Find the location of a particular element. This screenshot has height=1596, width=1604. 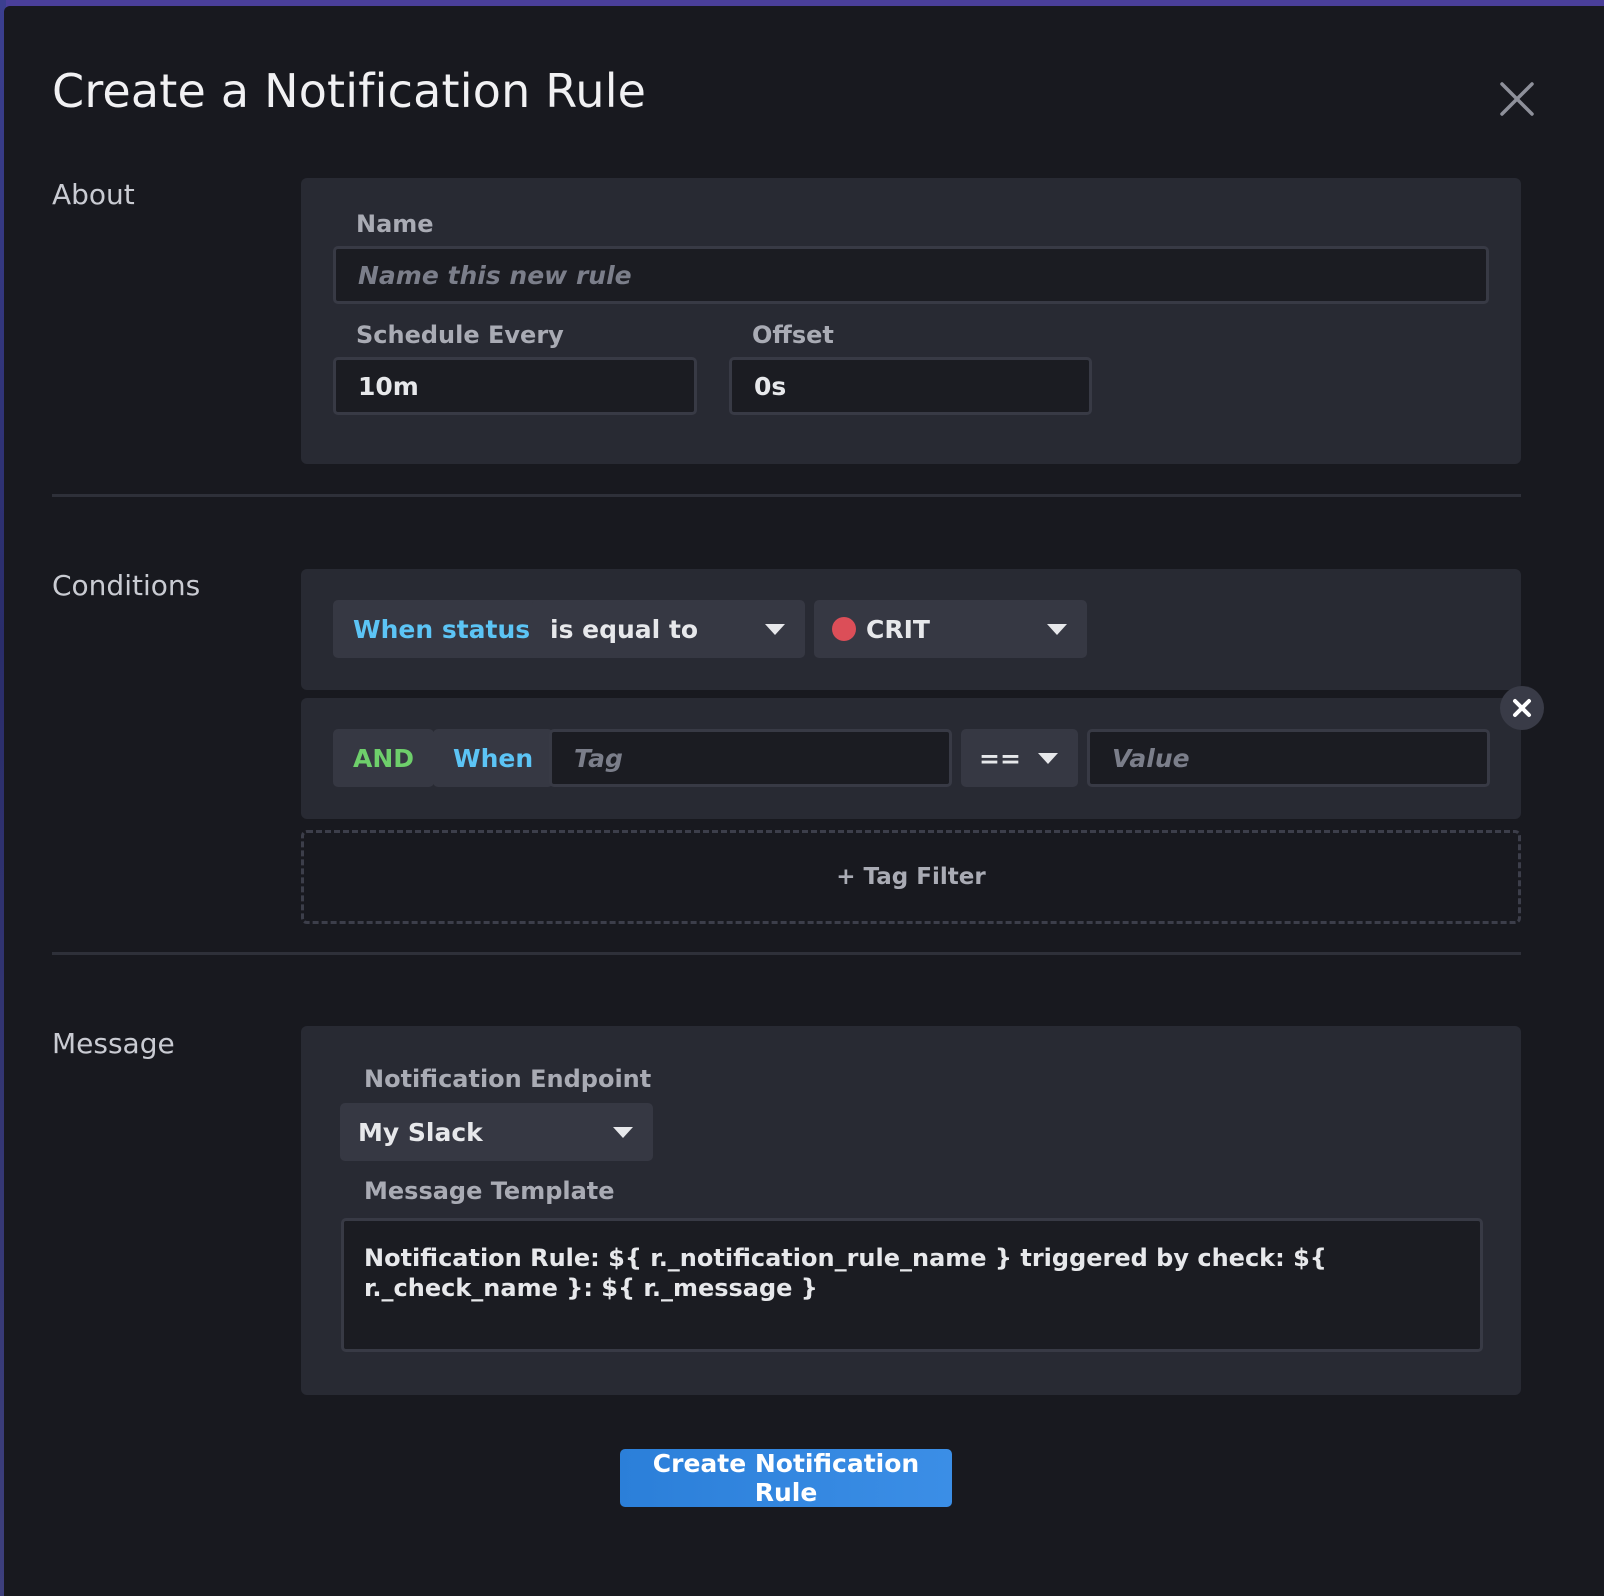

endpoint-value: My Slack is located at coordinates (420, 1132).